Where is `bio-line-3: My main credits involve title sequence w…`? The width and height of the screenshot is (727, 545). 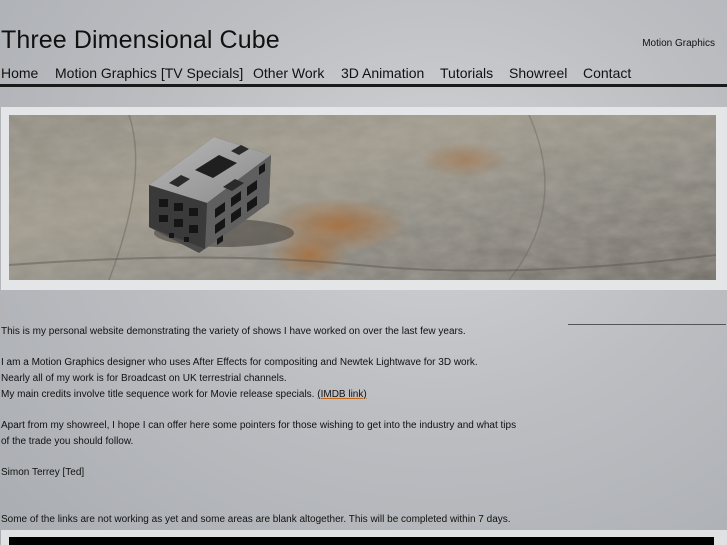
bio-line-3: My main credits involve title sequence w… is located at coordinates (271, 395).